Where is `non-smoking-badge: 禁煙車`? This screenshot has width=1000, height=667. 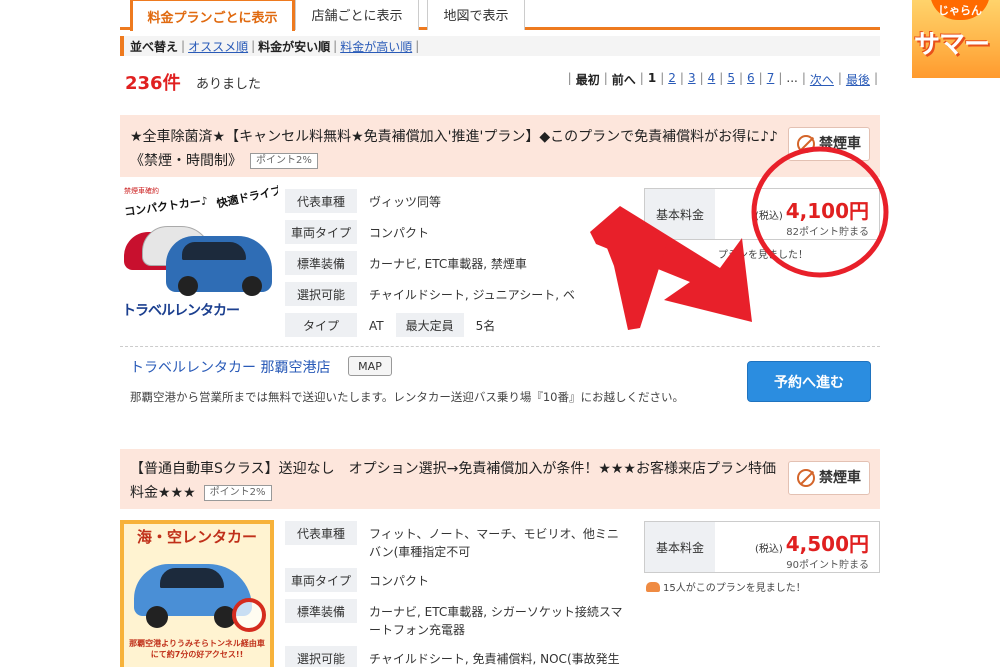 non-smoking-badge: 禁煙車 is located at coordinates (829, 478).